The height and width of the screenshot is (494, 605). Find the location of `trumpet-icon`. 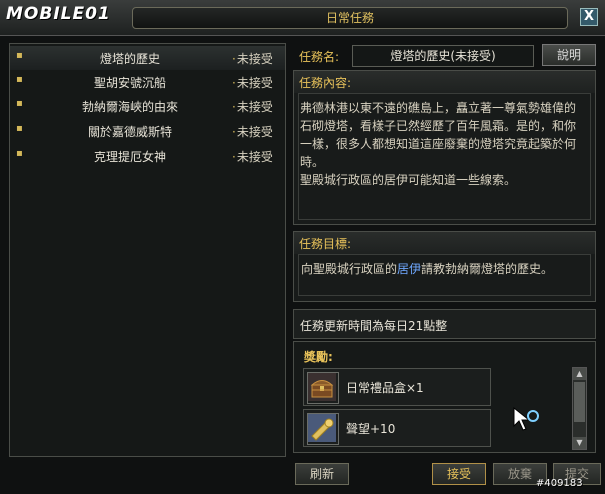

trumpet-icon is located at coordinates (323, 429).